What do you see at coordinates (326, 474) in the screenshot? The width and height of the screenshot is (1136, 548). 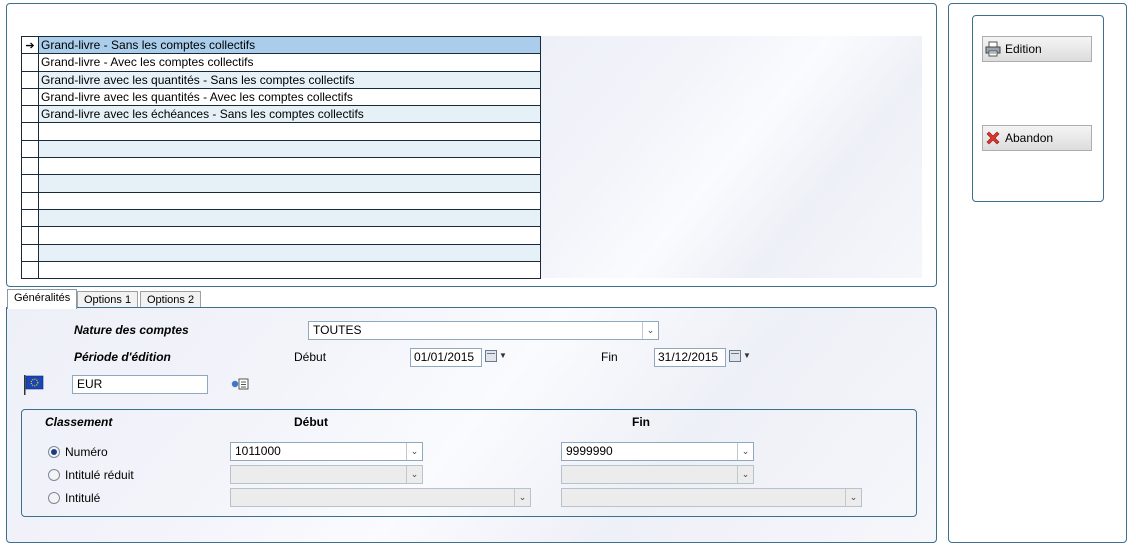 I see `intitule-reduit-debut-select: ⌄` at bounding box center [326, 474].